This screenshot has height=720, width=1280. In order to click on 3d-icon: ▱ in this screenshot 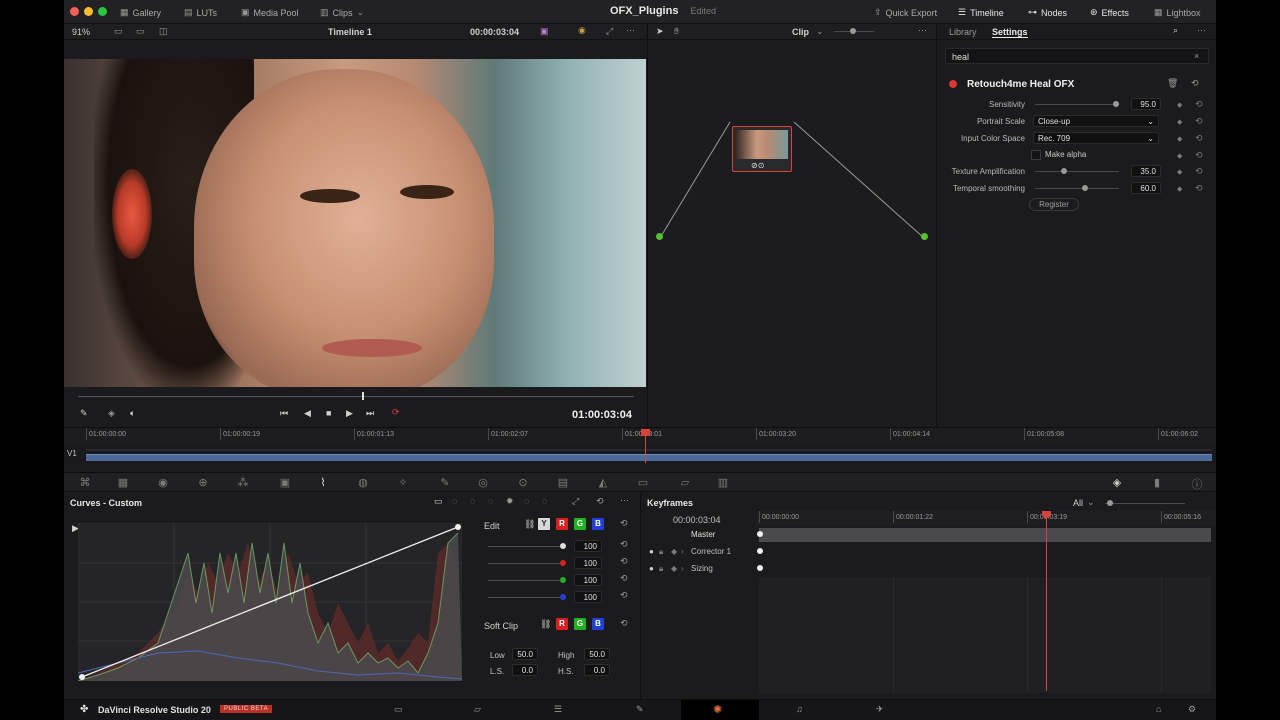, I will do `click(685, 482)`.